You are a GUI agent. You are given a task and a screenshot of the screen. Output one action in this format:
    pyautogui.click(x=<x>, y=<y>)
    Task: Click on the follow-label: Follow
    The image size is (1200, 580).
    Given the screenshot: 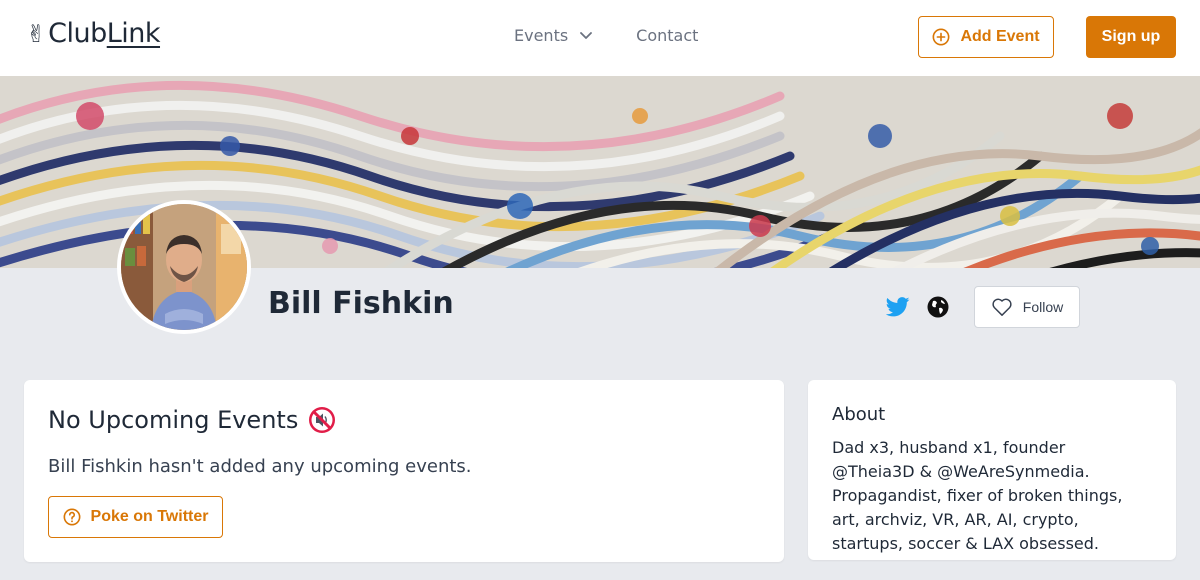 What is the action you would take?
    pyautogui.click(x=1043, y=307)
    